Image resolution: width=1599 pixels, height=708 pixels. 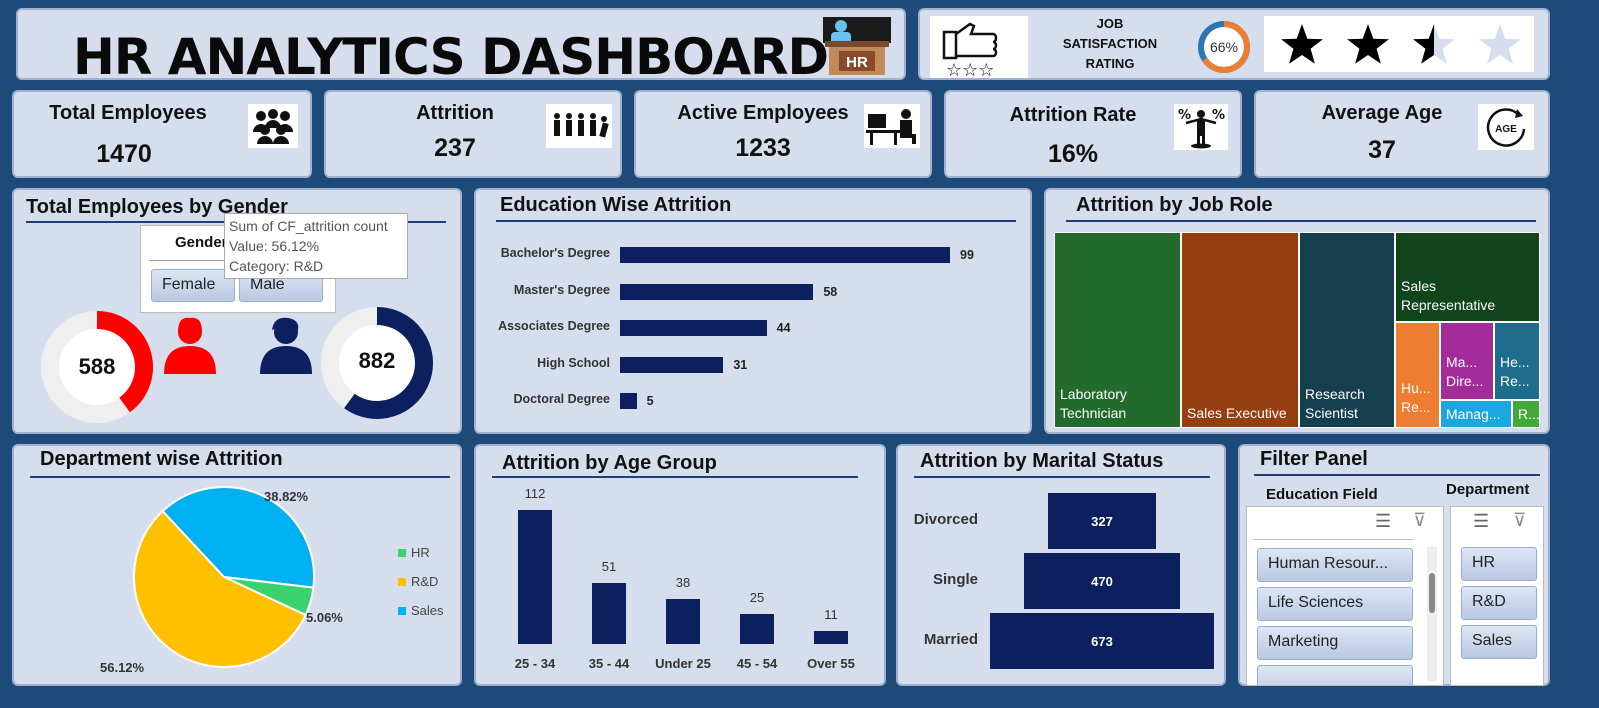 What do you see at coordinates (1347, 330) in the screenshot?
I see `treemap-cell-research-scientist: Research Scientist` at bounding box center [1347, 330].